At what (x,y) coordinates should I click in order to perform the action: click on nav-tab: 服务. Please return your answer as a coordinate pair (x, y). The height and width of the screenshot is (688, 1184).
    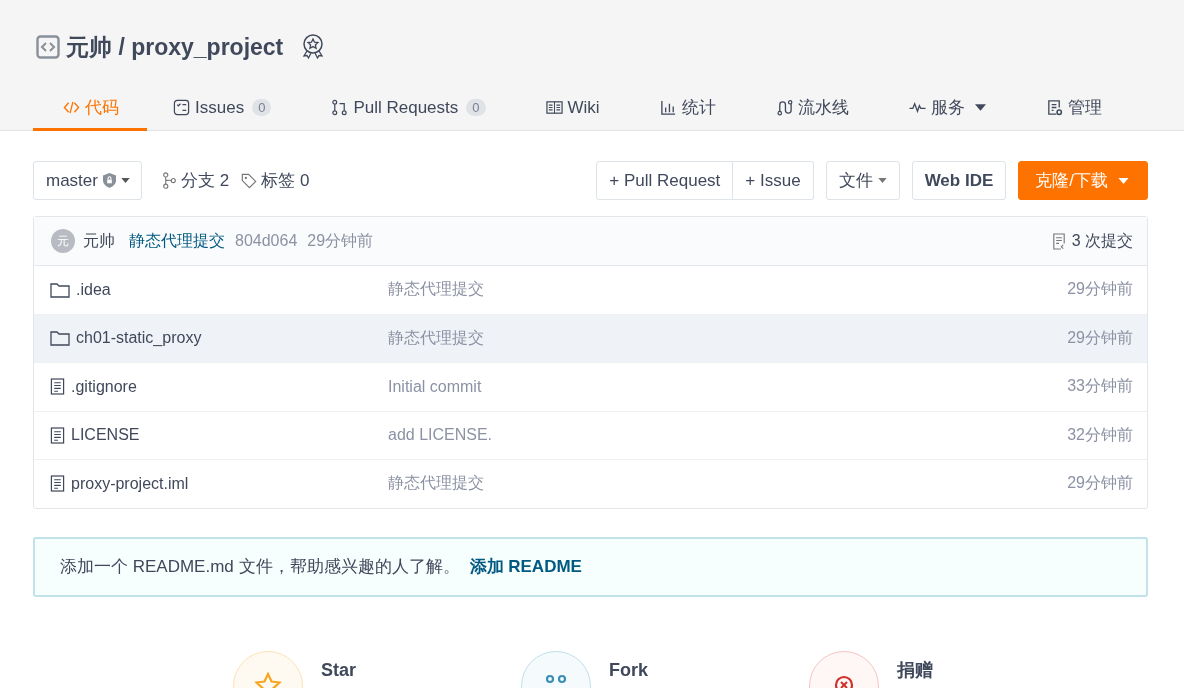
    Looking at the image, I should click on (947, 109).